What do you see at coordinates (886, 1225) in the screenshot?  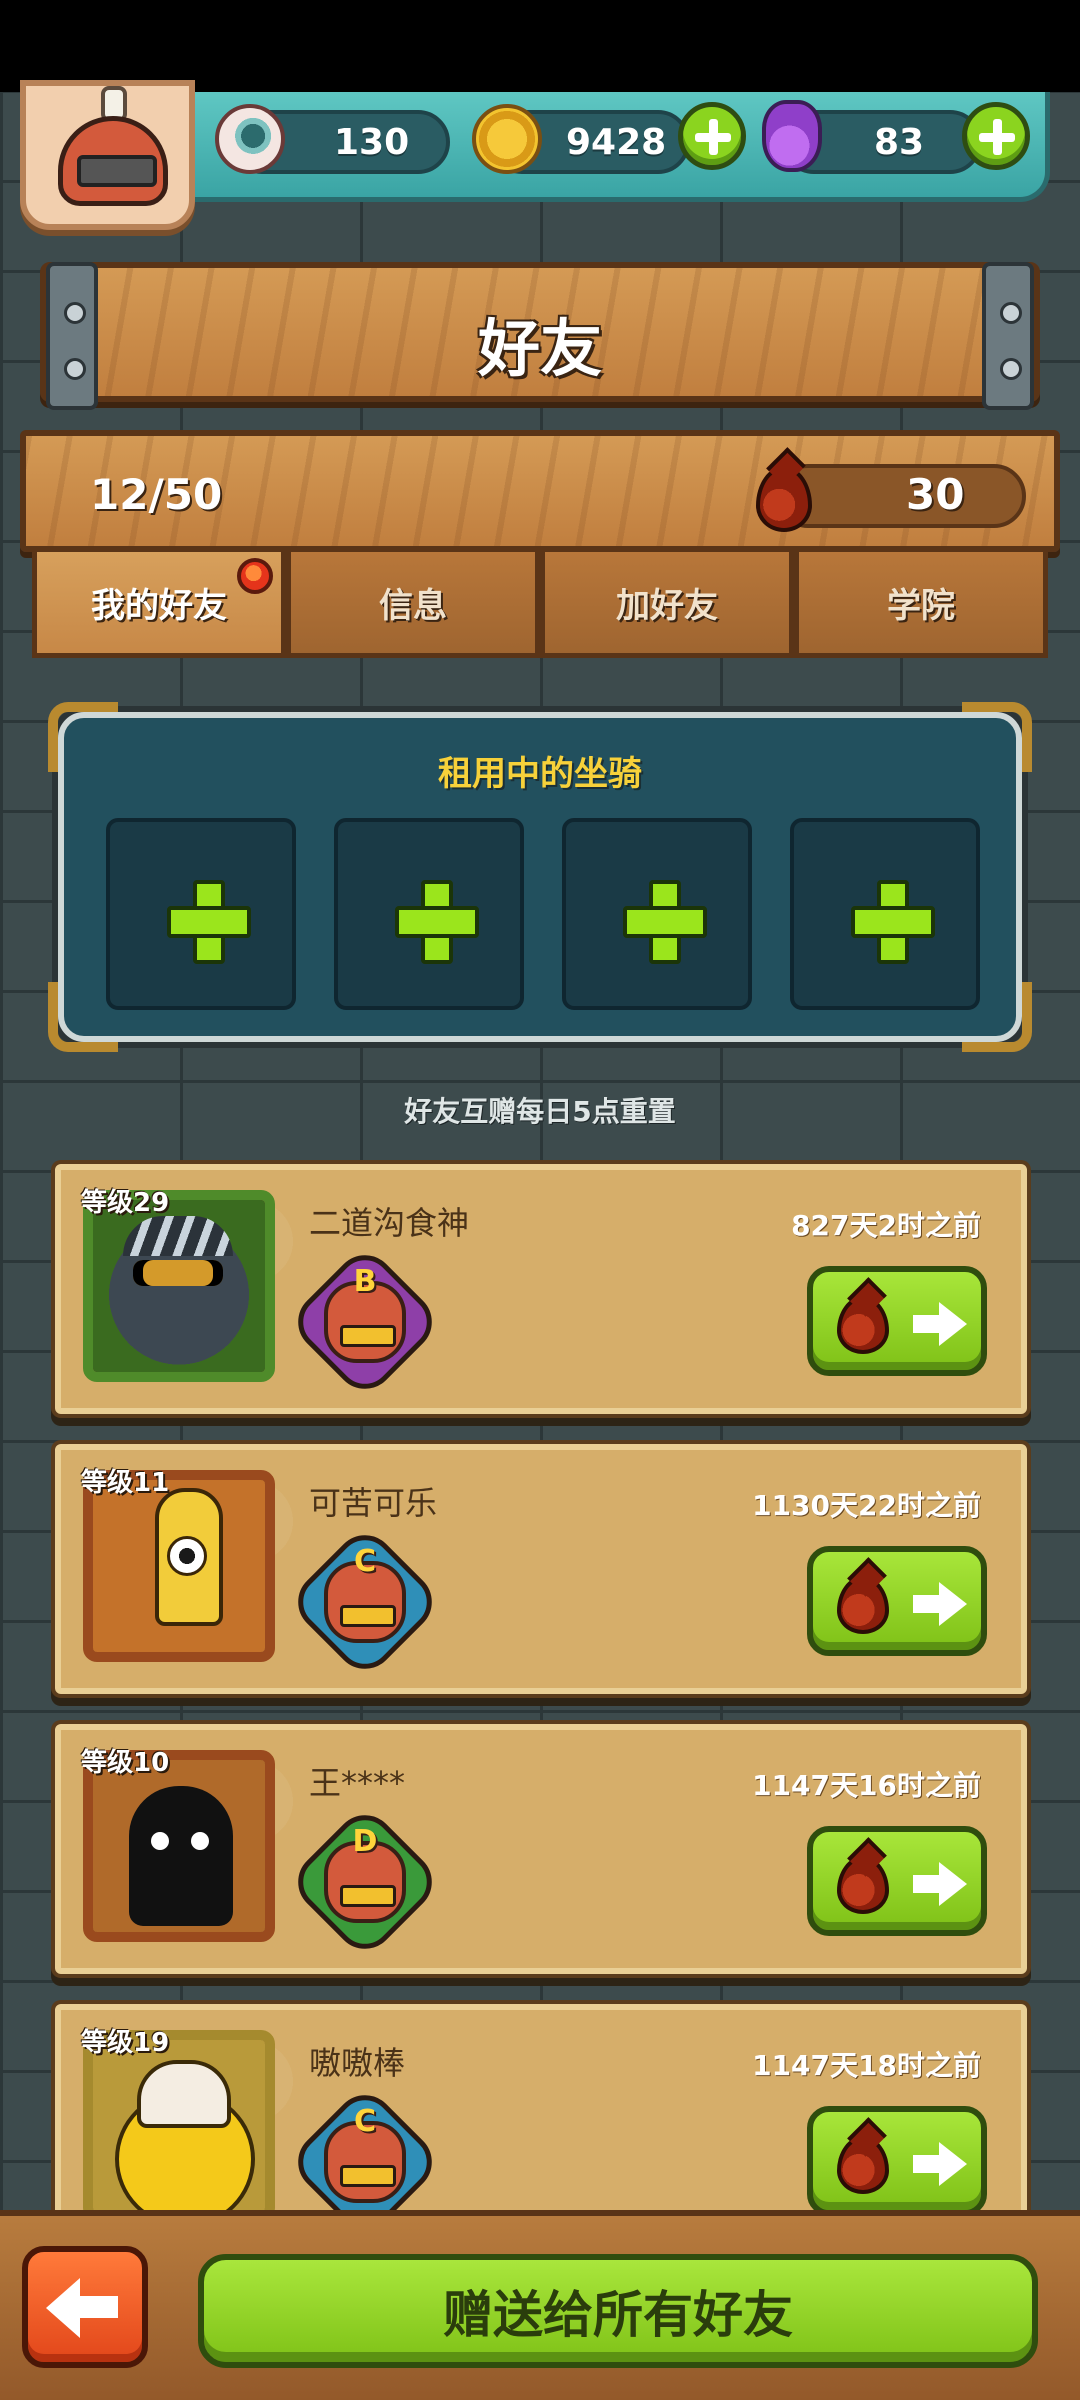 I see `friend-last-seen: 827天2时之前` at bounding box center [886, 1225].